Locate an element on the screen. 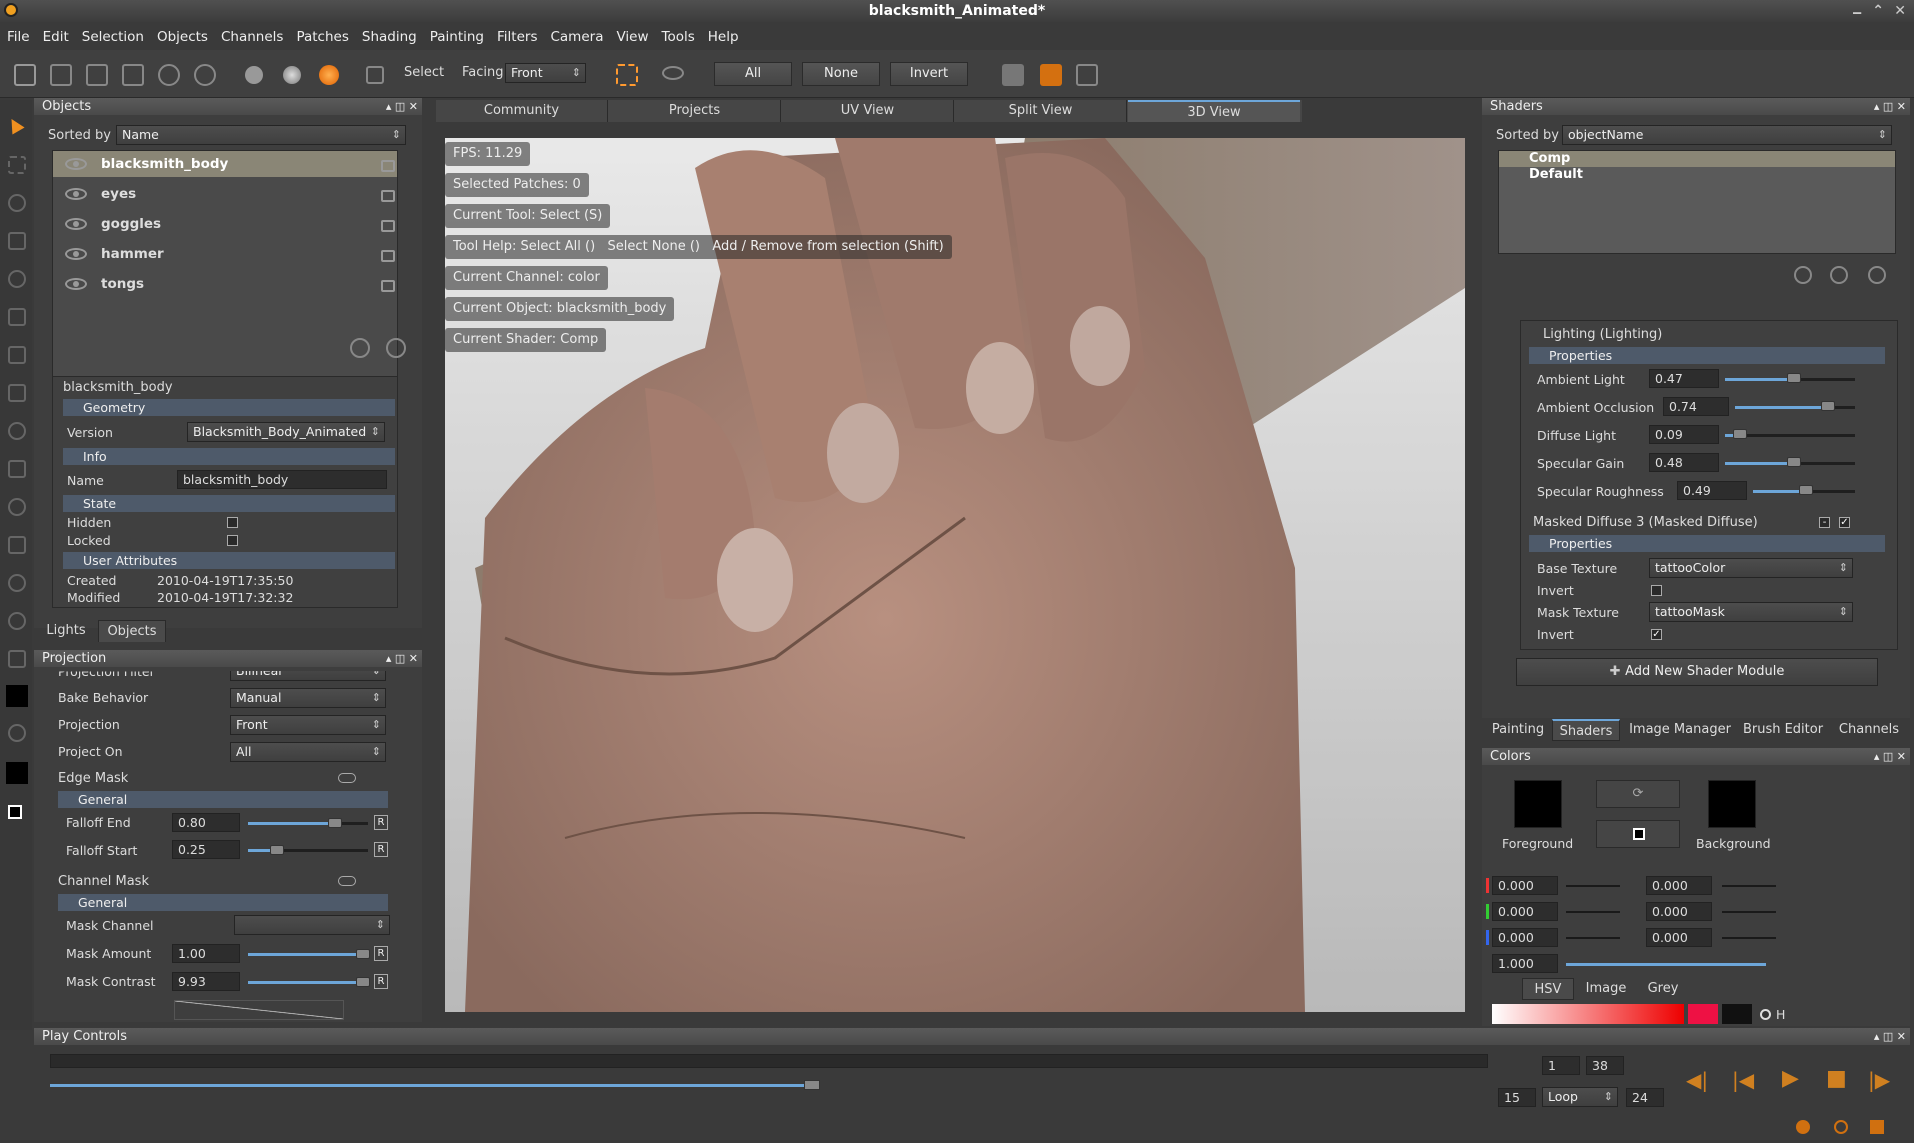  edge-mask-toggle-icon is located at coordinates (347, 778).